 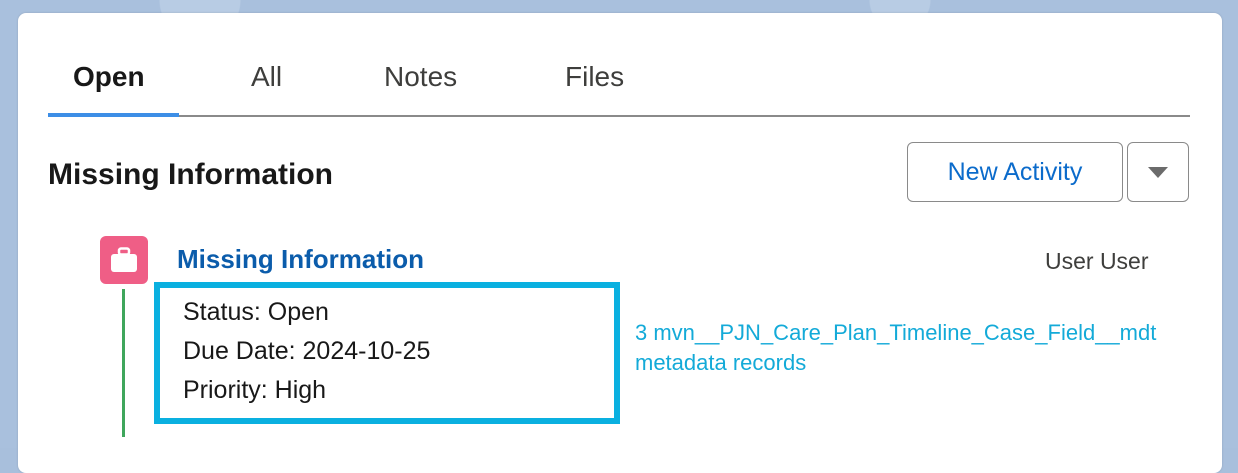 I want to click on activity-tabs: Open All Notes Files, so click(x=619, y=84).